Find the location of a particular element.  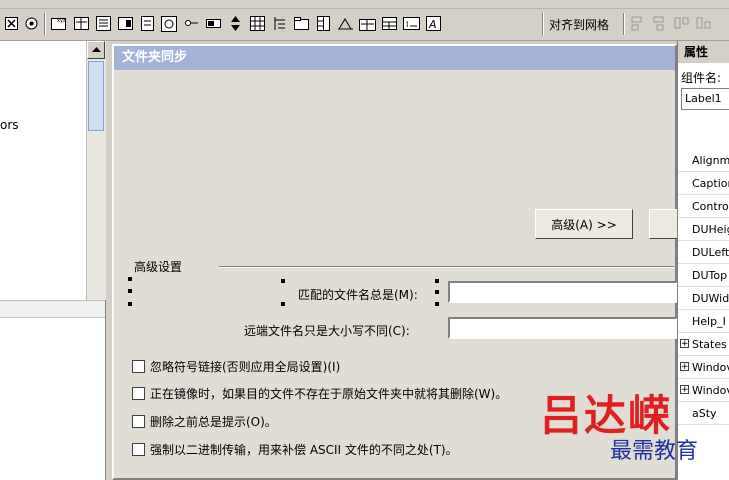

match-filename-label: 匹配的文件名总是(M): is located at coordinates (358, 295).